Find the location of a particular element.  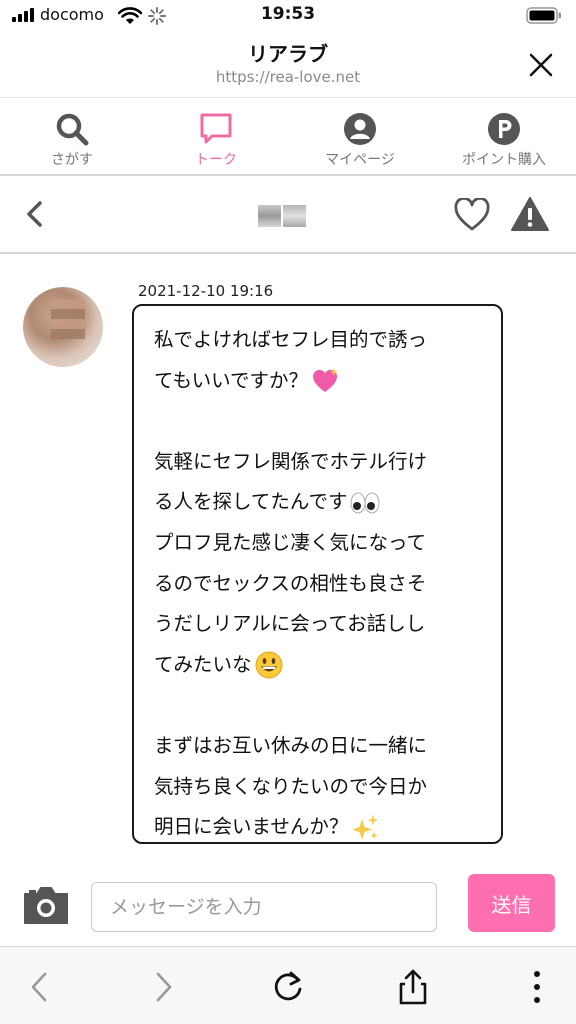

tab-talk: トーク is located at coordinates (216, 136).